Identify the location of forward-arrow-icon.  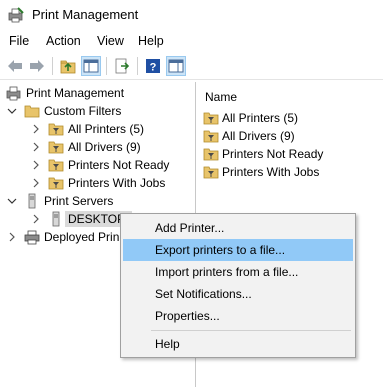
(37, 66).